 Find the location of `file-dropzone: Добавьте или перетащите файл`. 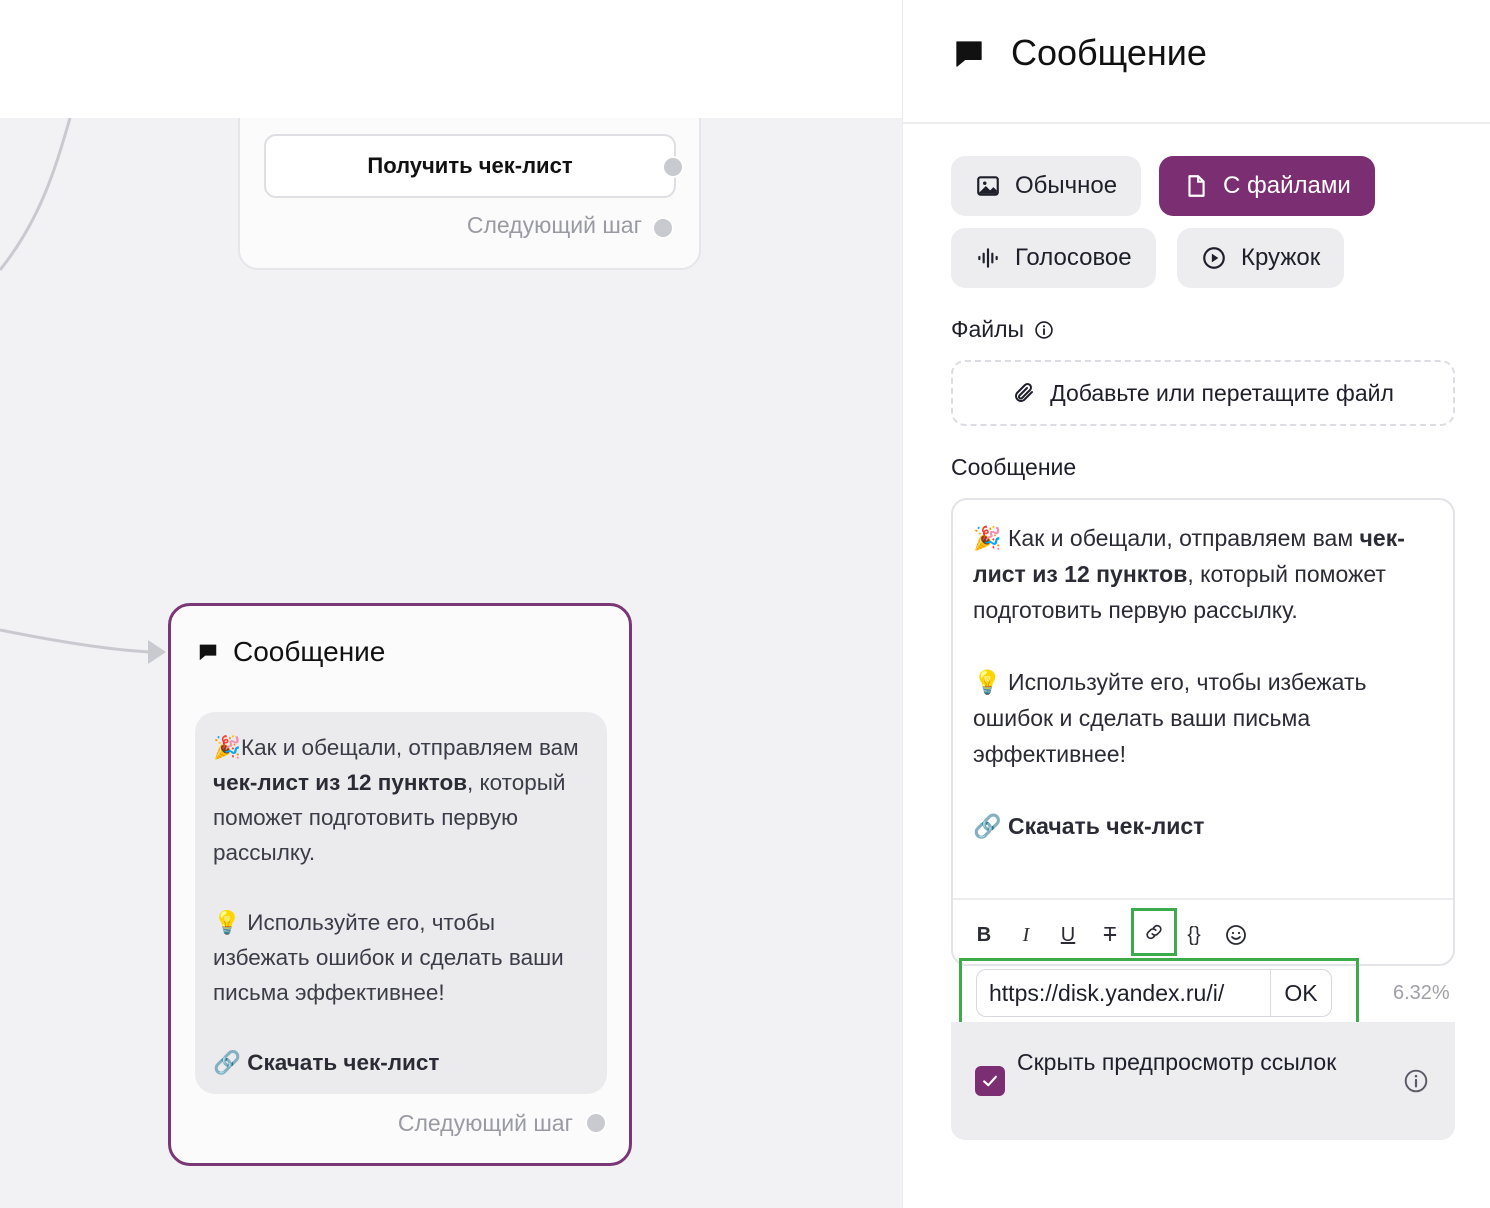

file-dropzone: Добавьте или перетащите файл is located at coordinates (1203, 393).